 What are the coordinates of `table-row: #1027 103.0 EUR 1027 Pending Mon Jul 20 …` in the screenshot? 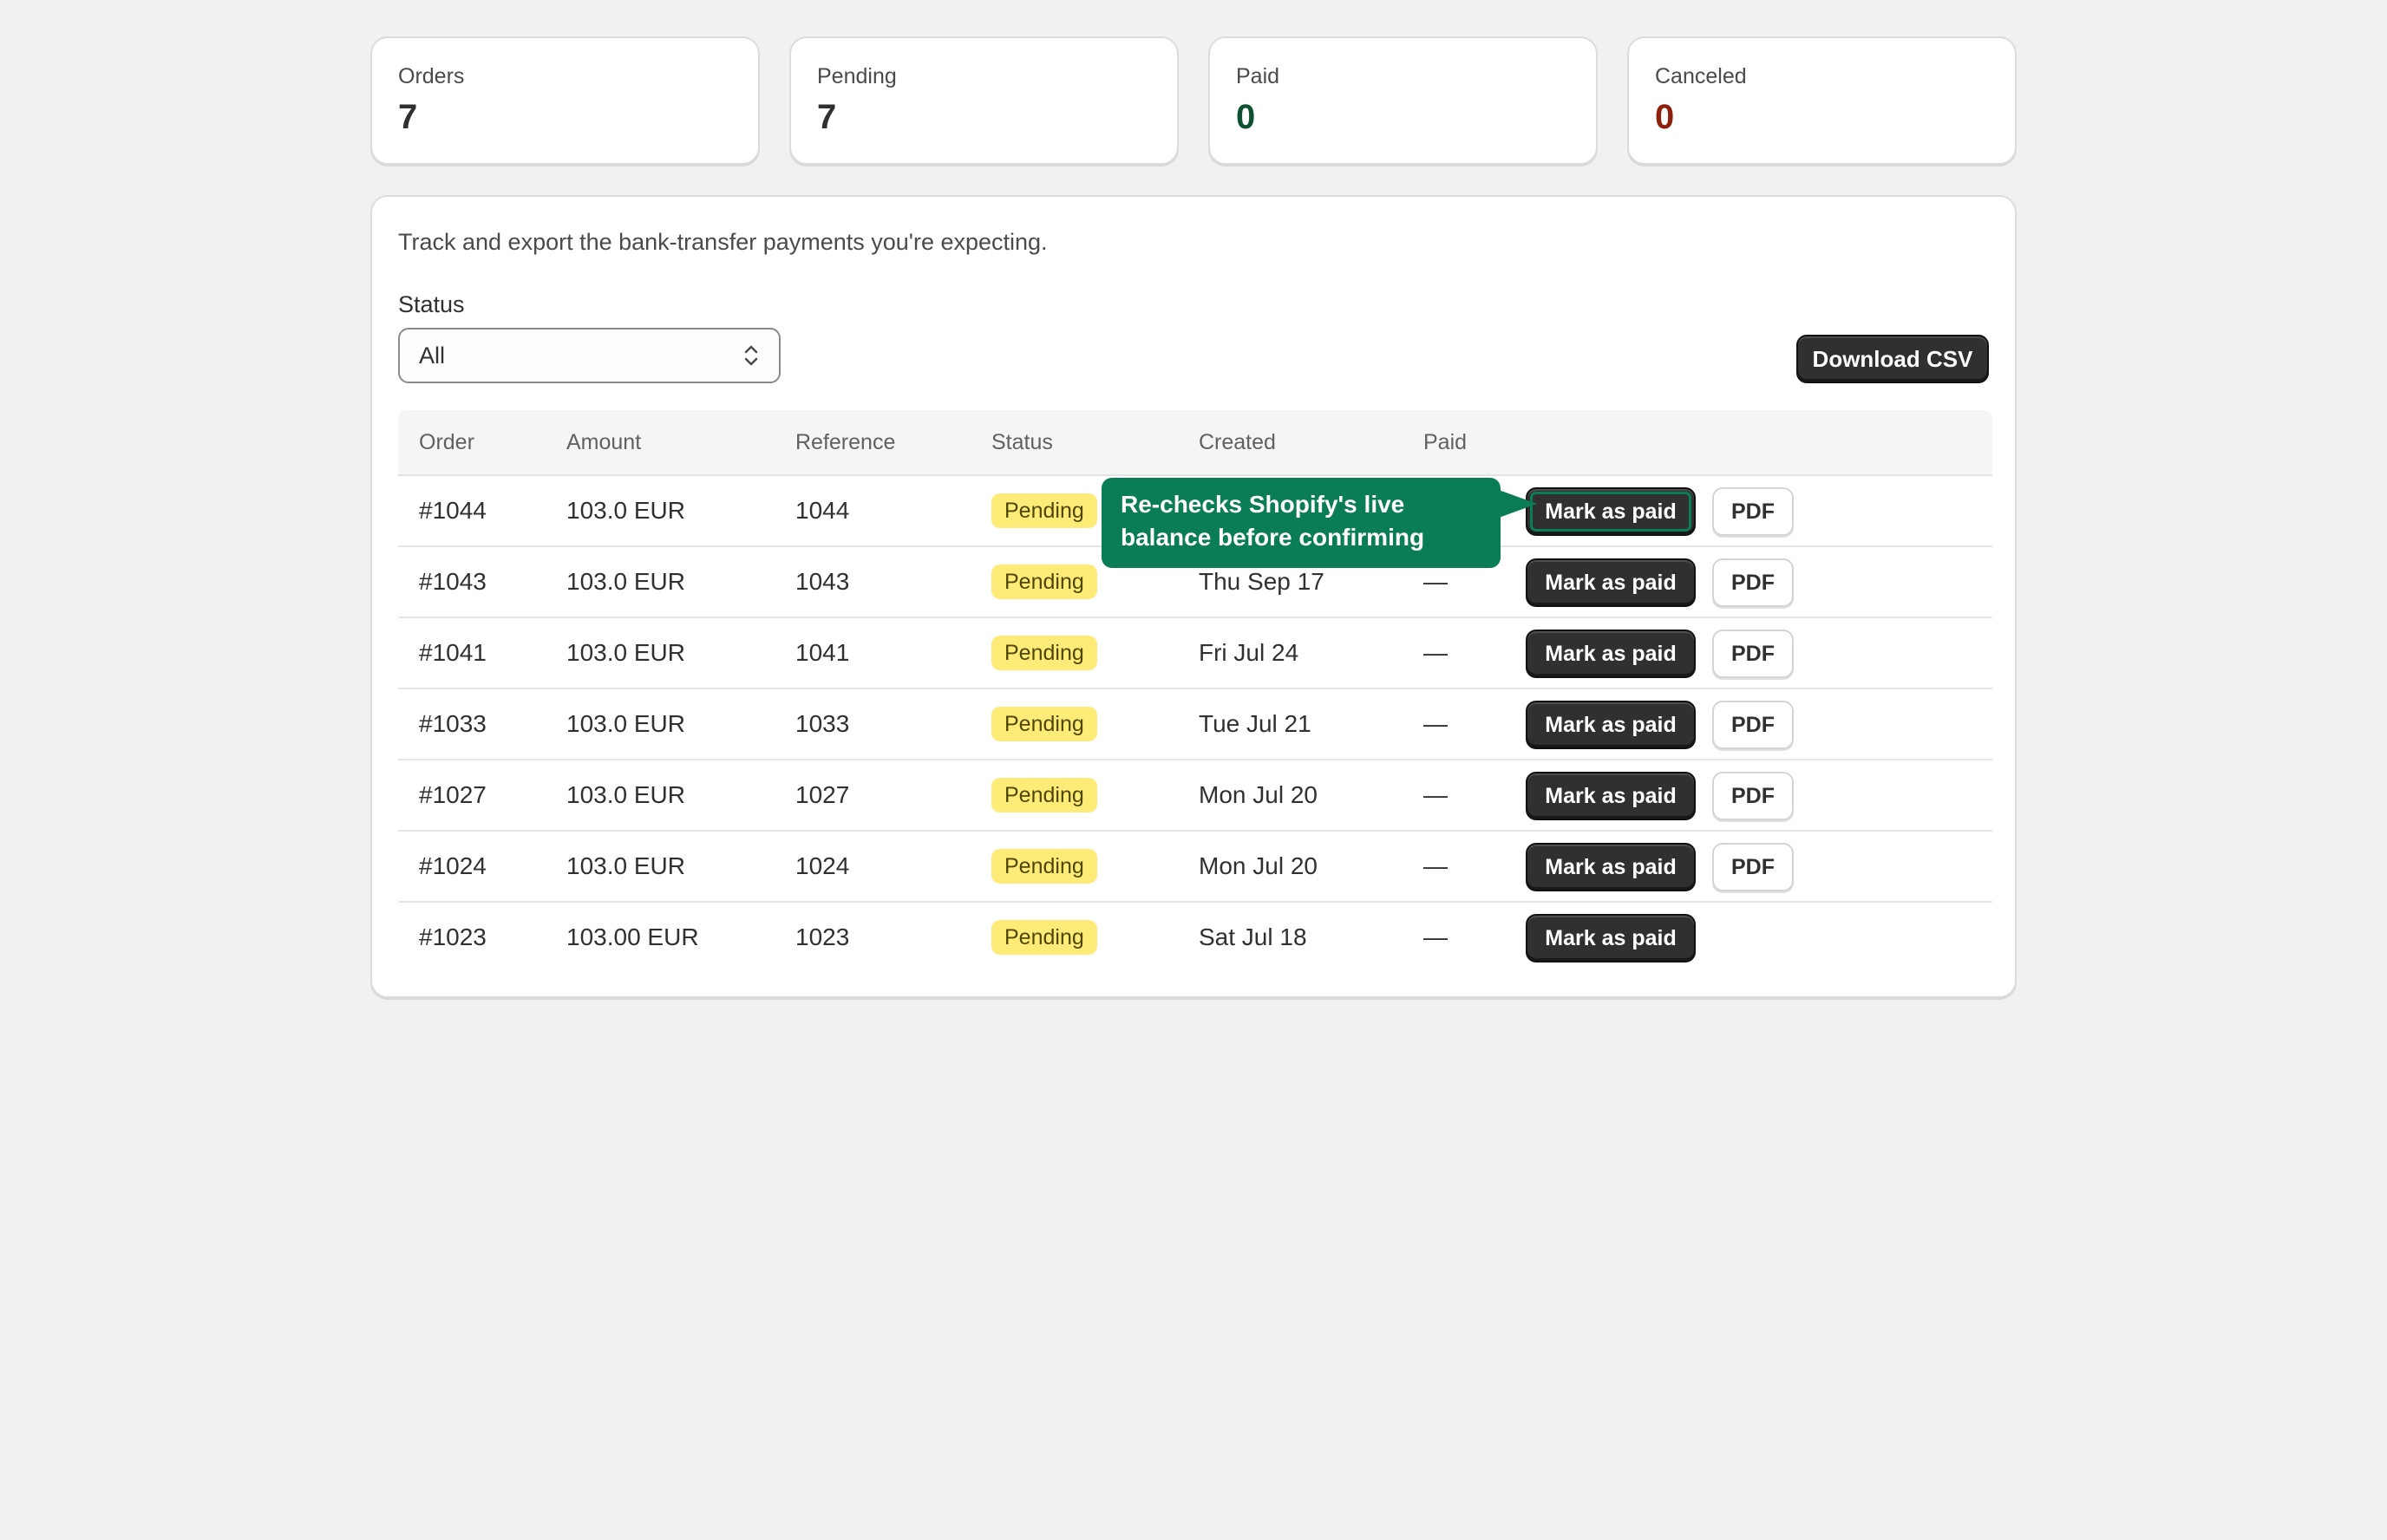 It's located at (1195, 796).